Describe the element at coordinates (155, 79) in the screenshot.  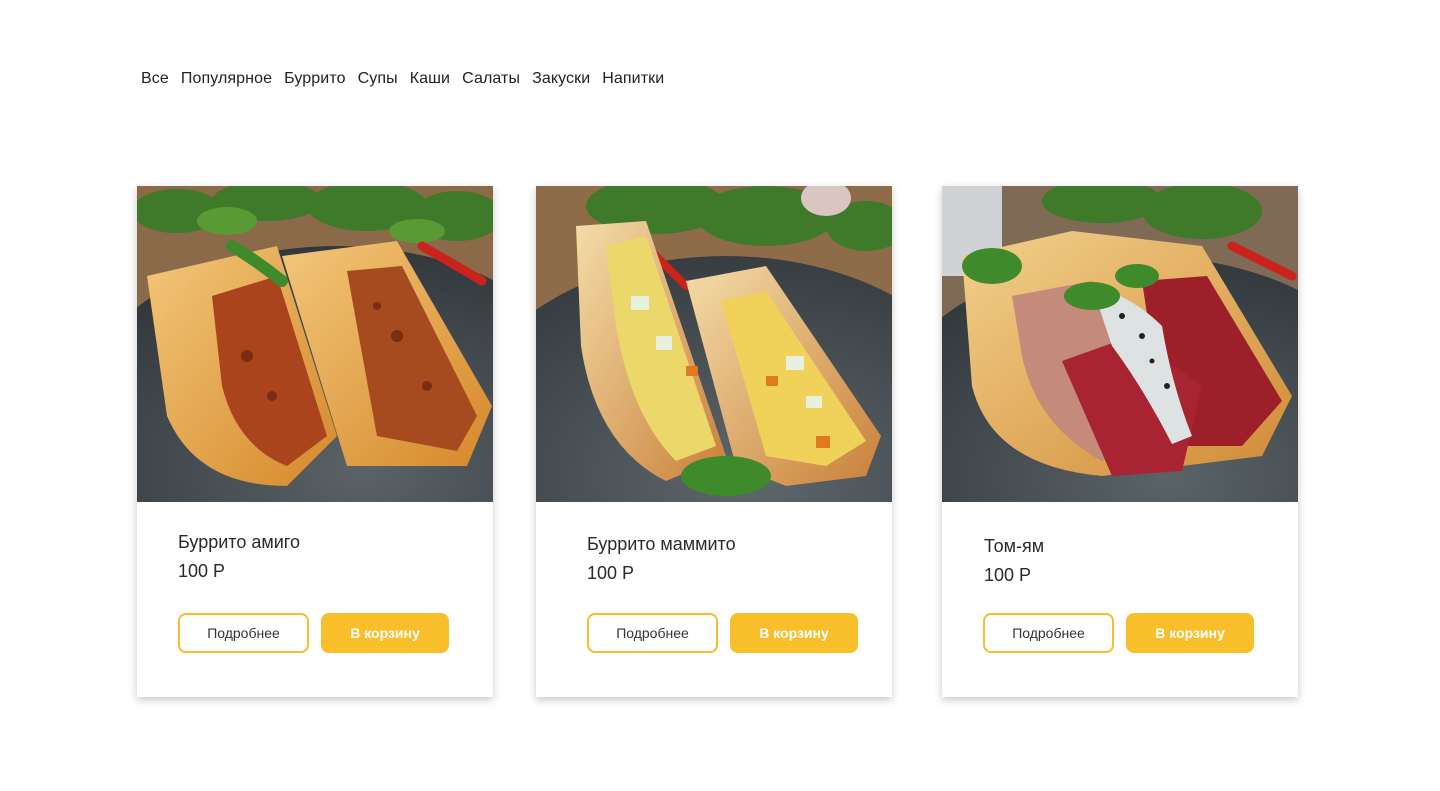
I see `nav-item-all: Все` at that location.